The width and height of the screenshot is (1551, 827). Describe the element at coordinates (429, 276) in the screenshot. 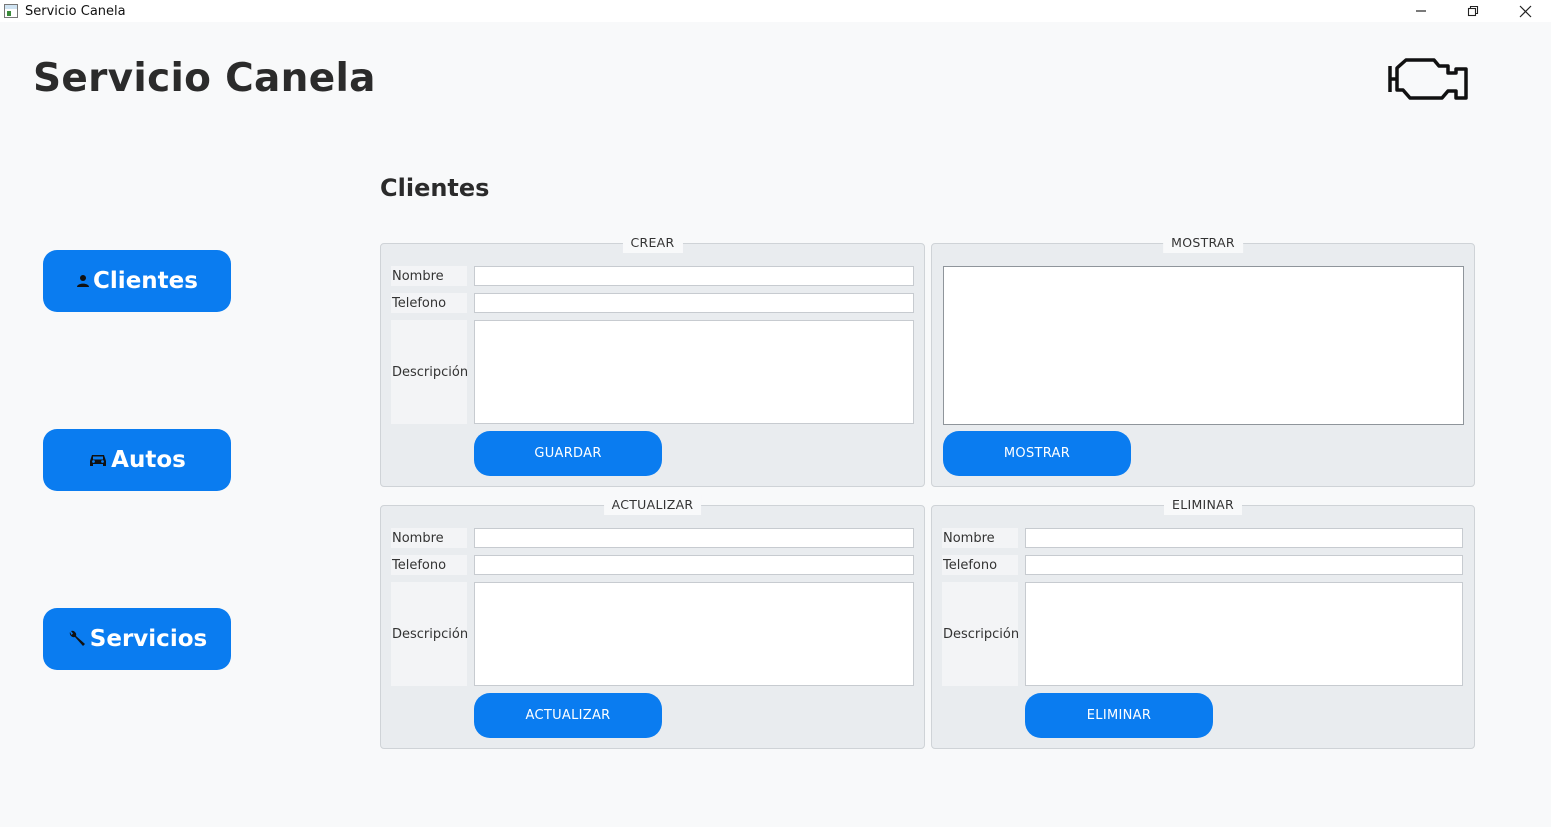

I see `crear-nombre-label: Nombre` at that location.